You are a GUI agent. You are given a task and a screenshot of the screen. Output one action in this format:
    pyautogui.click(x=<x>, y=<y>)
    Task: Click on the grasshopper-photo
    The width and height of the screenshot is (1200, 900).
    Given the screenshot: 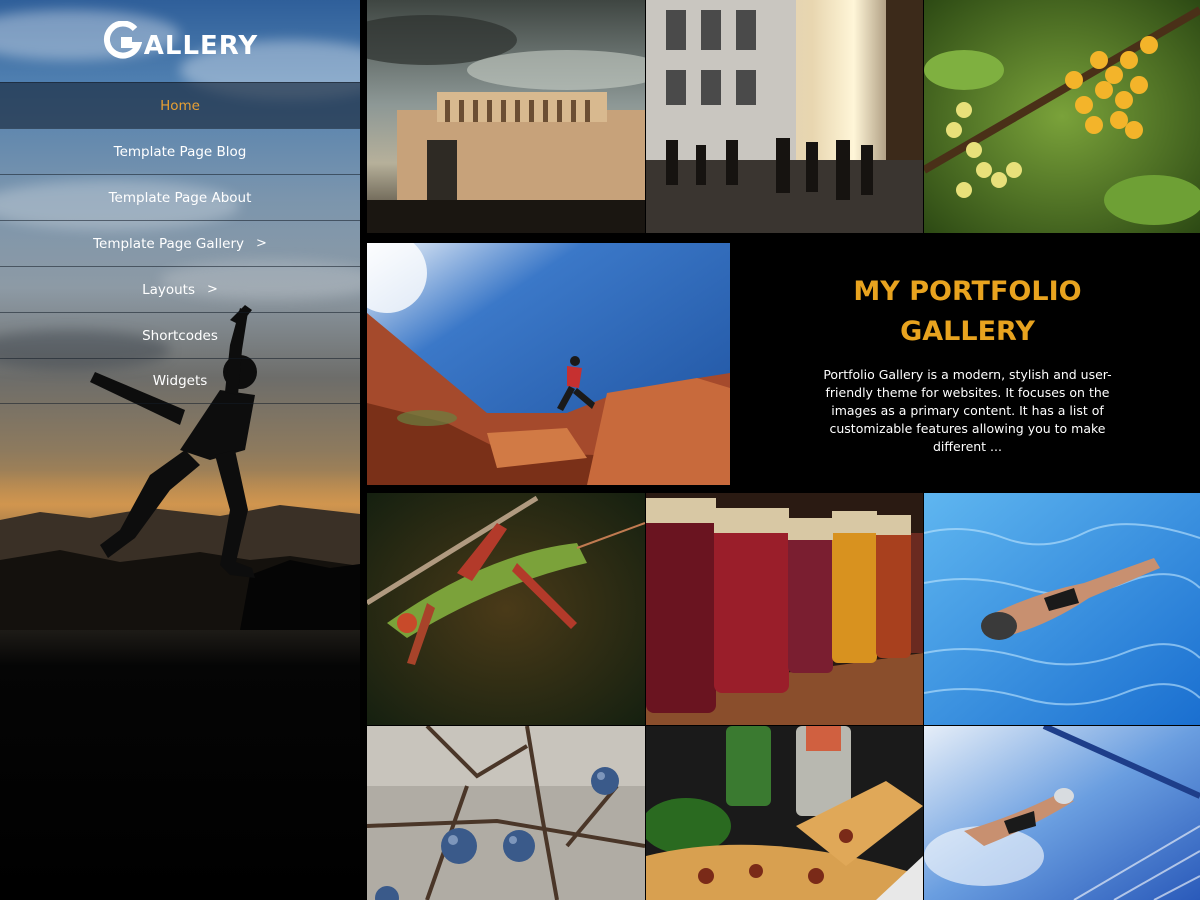 What is the action you would take?
    pyautogui.click(x=506, y=609)
    